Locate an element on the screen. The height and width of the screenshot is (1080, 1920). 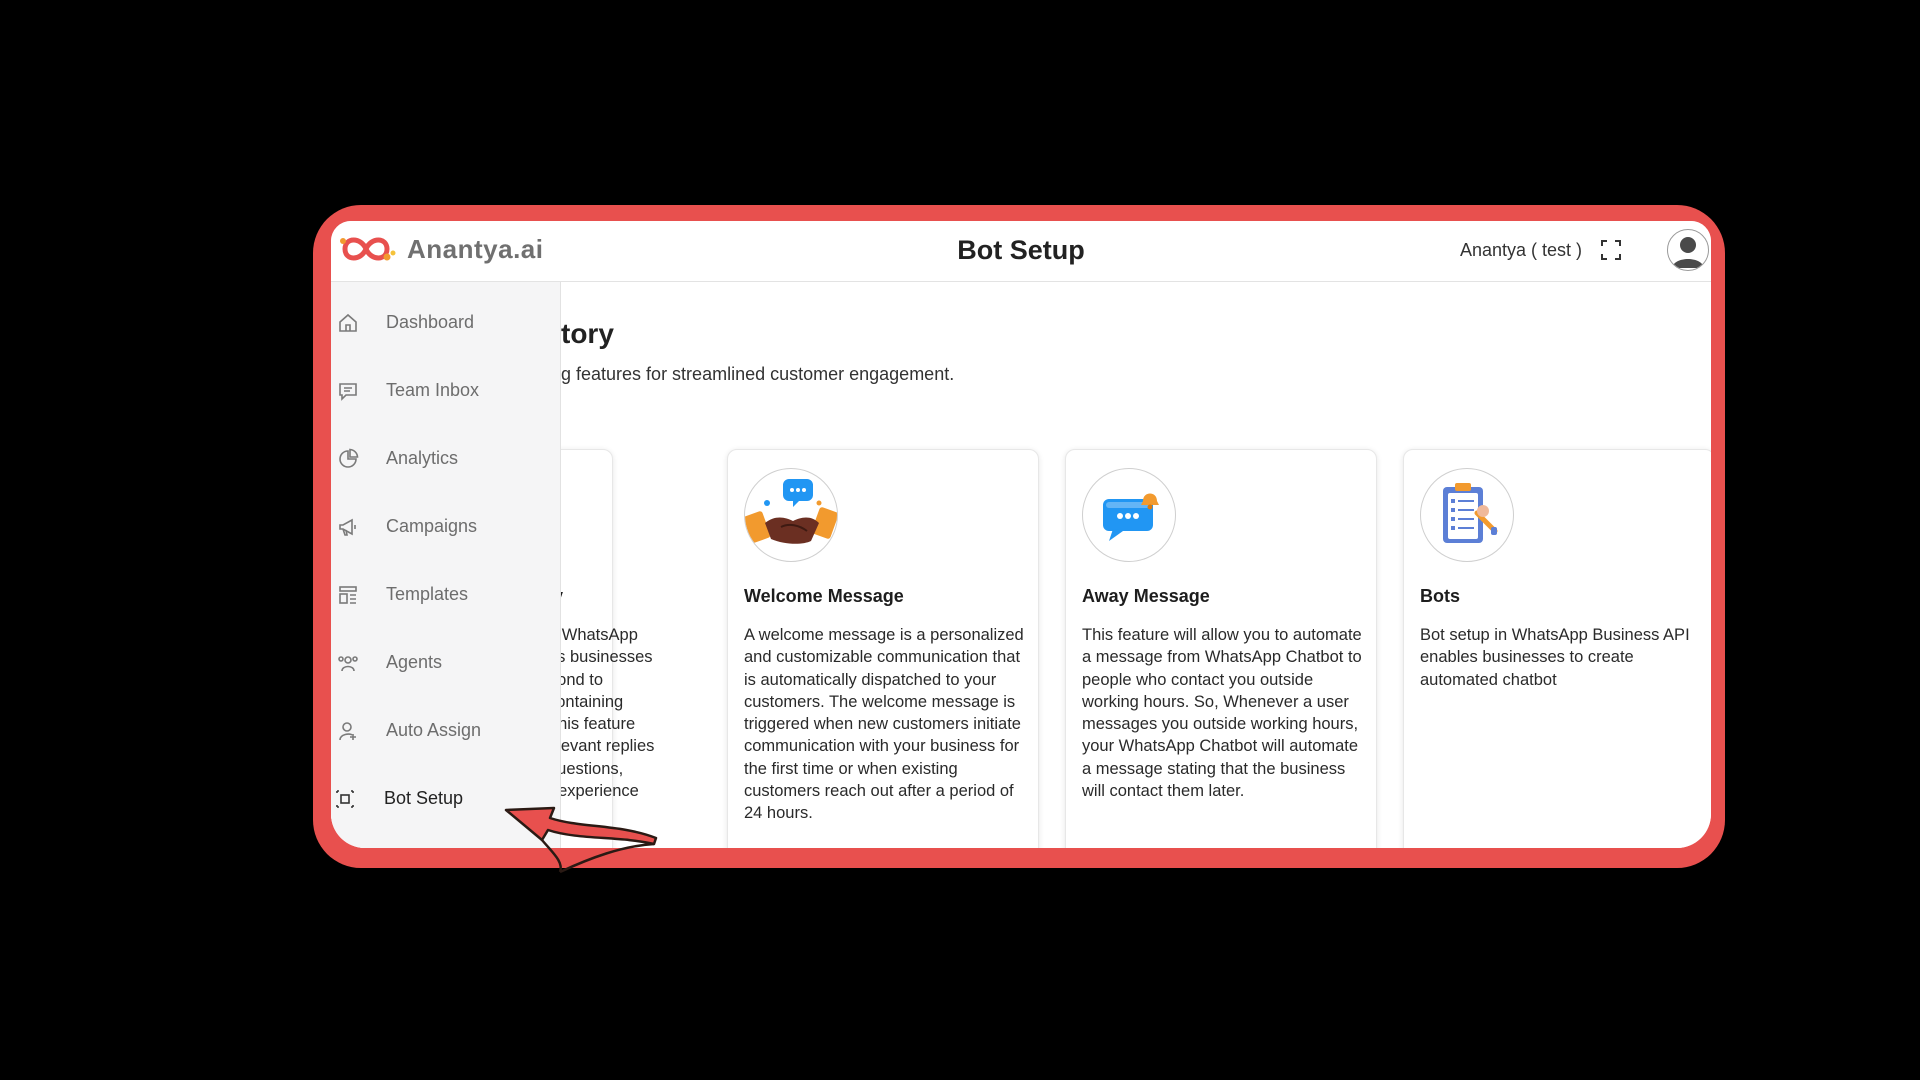
bot-setup-icon is located at coordinates (345, 799).